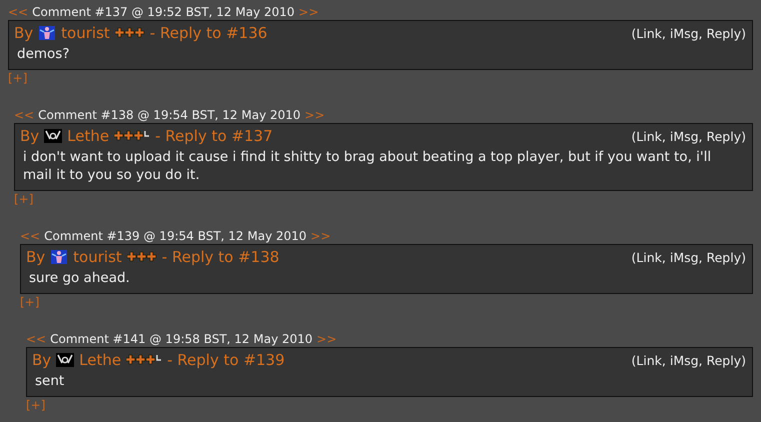 Image resolution: width=761 pixels, height=422 pixels. What do you see at coordinates (163, 12) in the screenshot?
I see `comment-header: Comment #137 @ 19:52 BST, 12 May 2010` at bounding box center [163, 12].